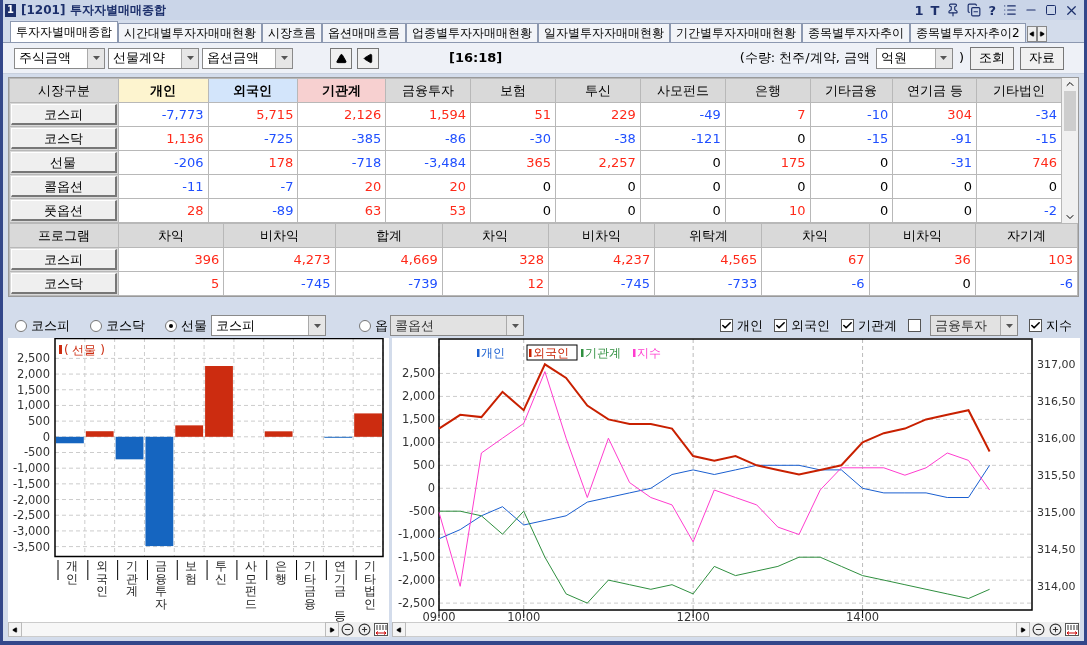 The width and height of the screenshot is (1087, 645). What do you see at coordinates (1070, 150) in the screenshot?
I see `vertical-scrollbar` at bounding box center [1070, 150].